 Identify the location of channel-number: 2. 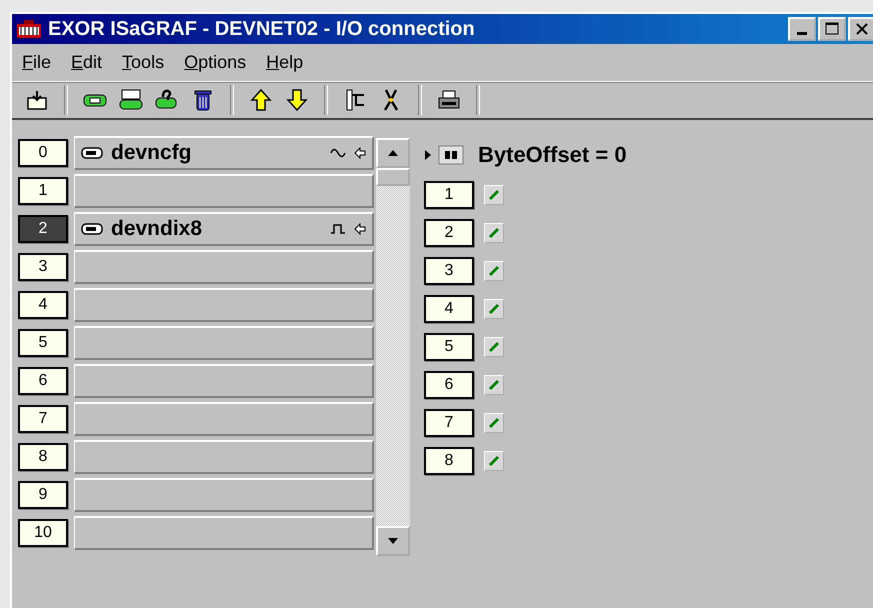
(449, 233).